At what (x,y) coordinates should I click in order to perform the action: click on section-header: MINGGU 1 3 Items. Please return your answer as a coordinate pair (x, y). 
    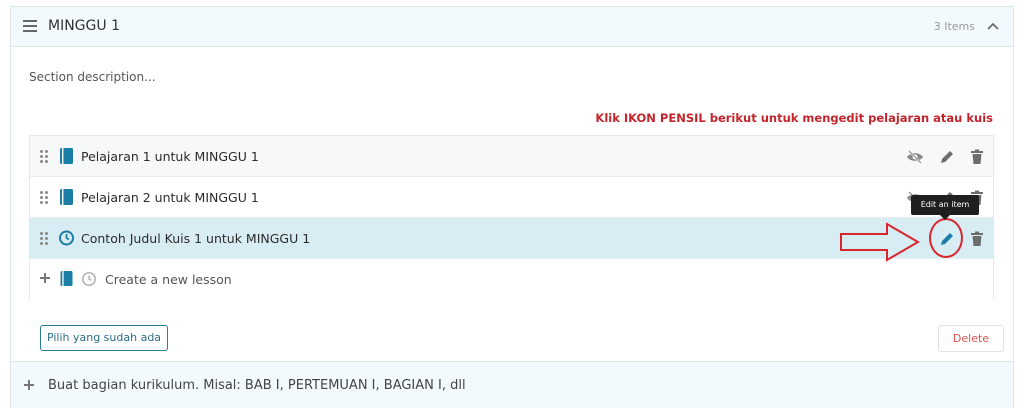
    Looking at the image, I should click on (512, 27).